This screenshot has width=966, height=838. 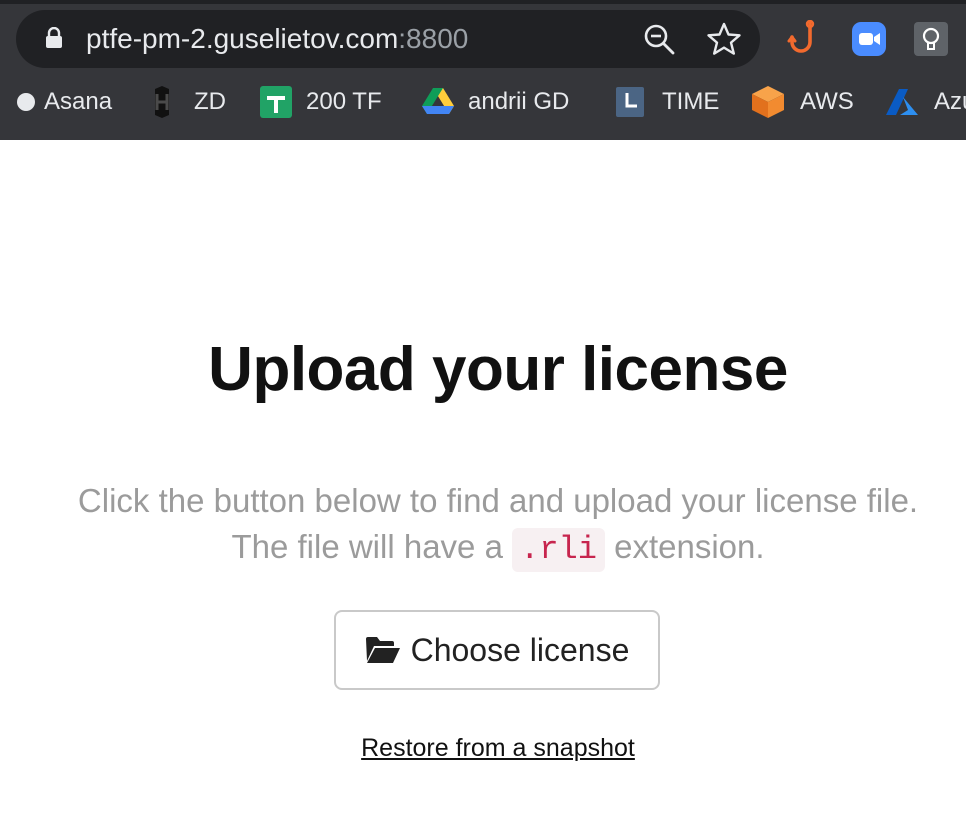 I want to click on zoom-extension-icon, so click(x=869, y=39).